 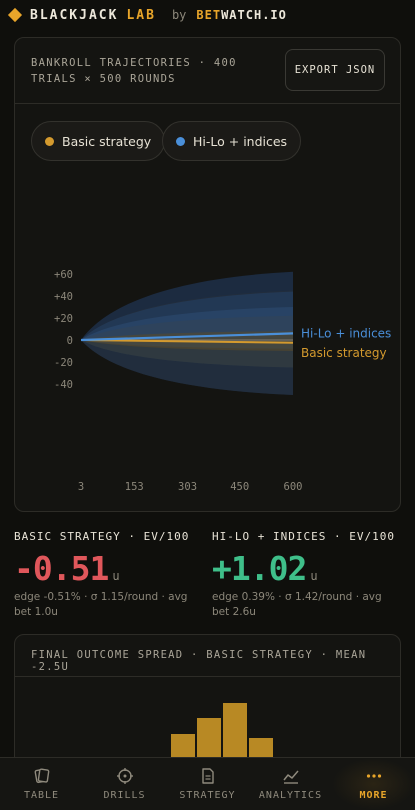 I want to click on brand-suffix: LAB, so click(x=141, y=15).